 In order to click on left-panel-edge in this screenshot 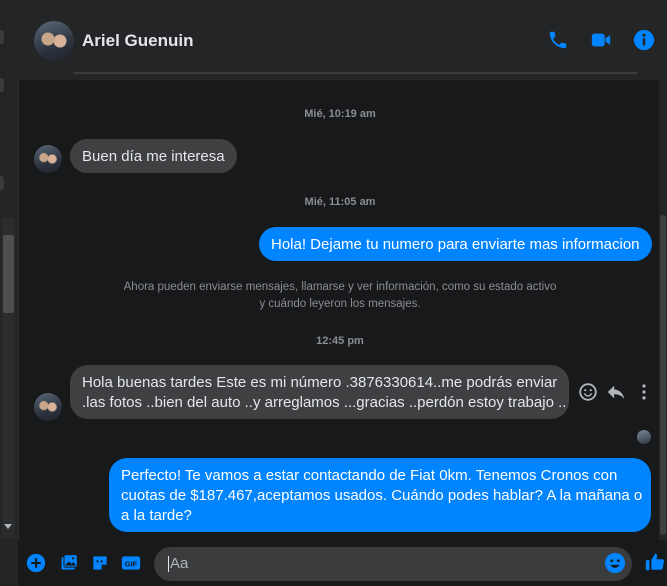, I will do `click(9, 293)`.